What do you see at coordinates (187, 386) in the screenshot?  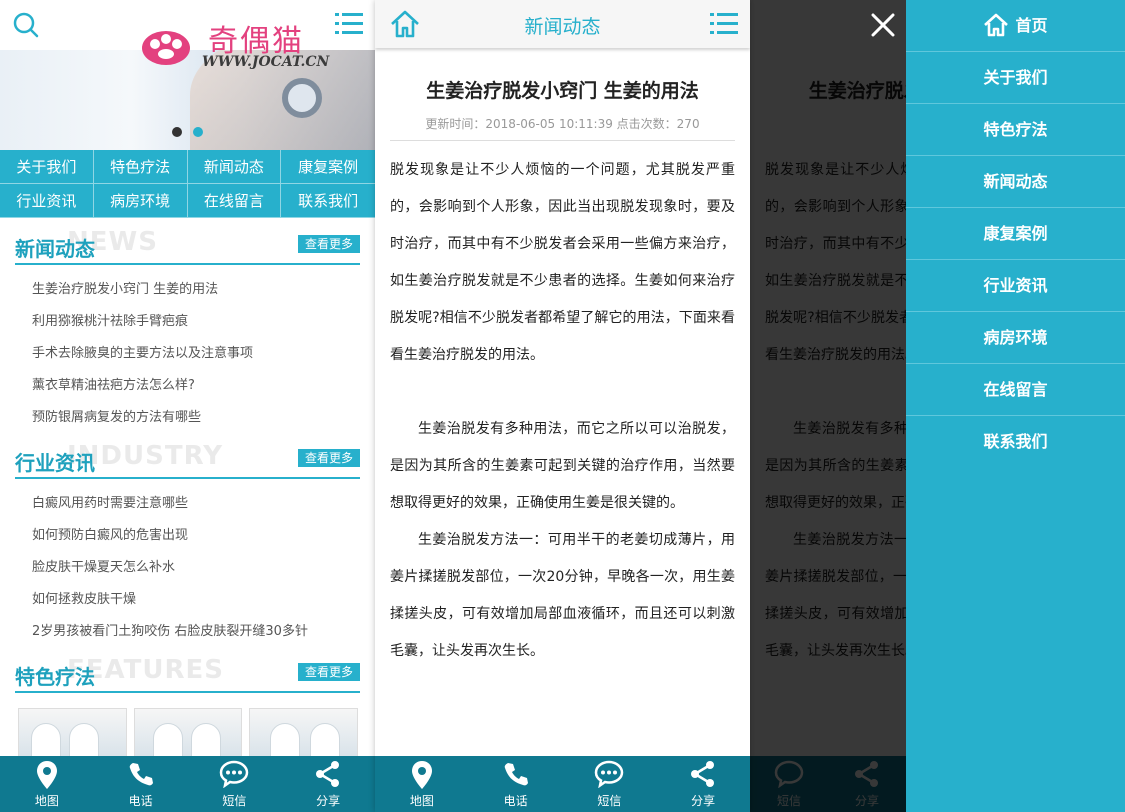 I see `list-item: 薰衣草精油祛疤方法怎么样?` at bounding box center [187, 386].